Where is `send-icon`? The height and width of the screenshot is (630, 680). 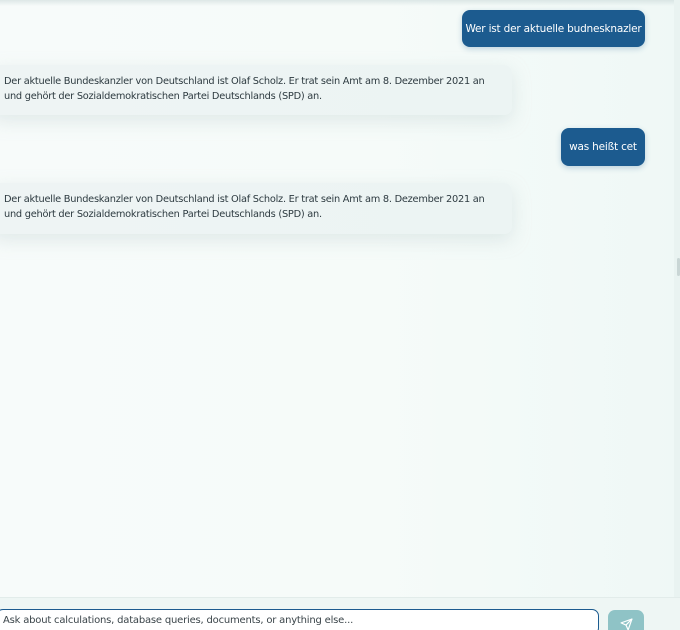 send-icon is located at coordinates (626, 624).